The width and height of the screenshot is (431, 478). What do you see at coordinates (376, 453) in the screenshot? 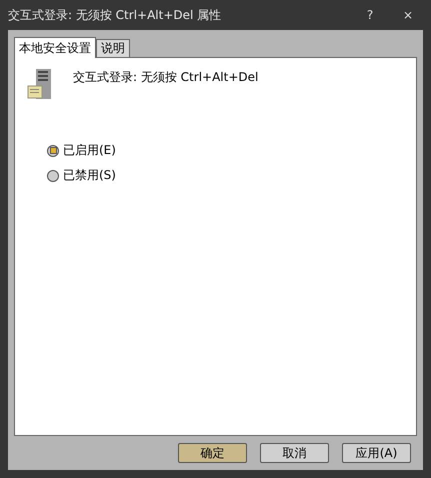
I see `dialog-button: 应用(A)` at bounding box center [376, 453].